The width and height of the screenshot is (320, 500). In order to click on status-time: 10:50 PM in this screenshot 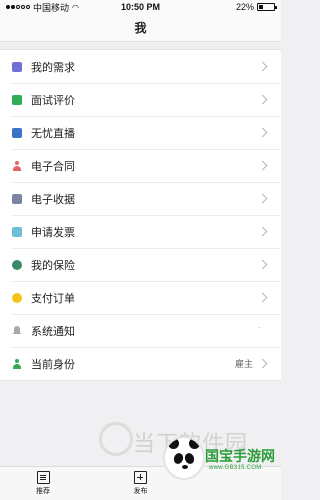, I will do `click(140, 7)`.